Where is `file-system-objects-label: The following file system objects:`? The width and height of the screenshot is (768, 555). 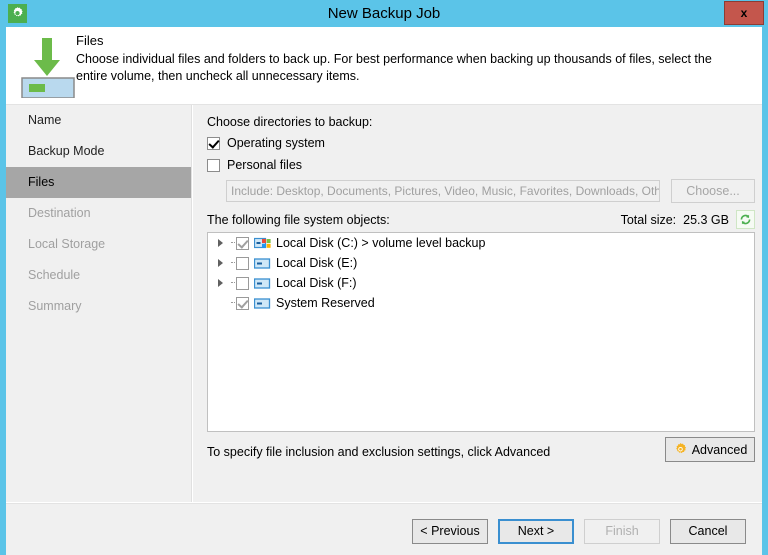 file-system-objects-label: The following file system objects: is located at coordinates (298, 220).